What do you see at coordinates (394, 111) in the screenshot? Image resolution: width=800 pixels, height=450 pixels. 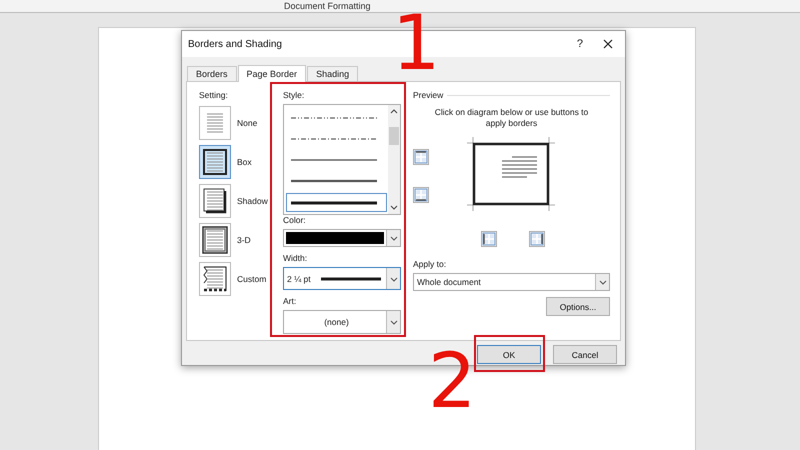 I see `scroll-up-icon` at bounding box center [394, 111].